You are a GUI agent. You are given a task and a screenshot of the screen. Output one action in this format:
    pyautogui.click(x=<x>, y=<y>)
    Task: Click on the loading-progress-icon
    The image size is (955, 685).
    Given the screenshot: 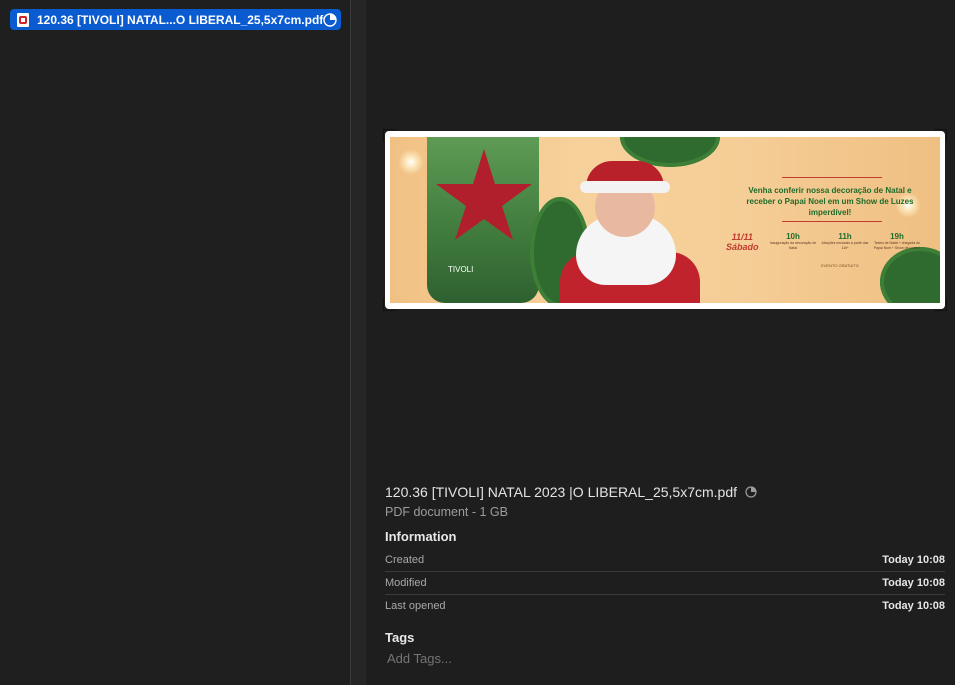 What is the action you would take?
    pyautogui.click(x=751, y=492)
    